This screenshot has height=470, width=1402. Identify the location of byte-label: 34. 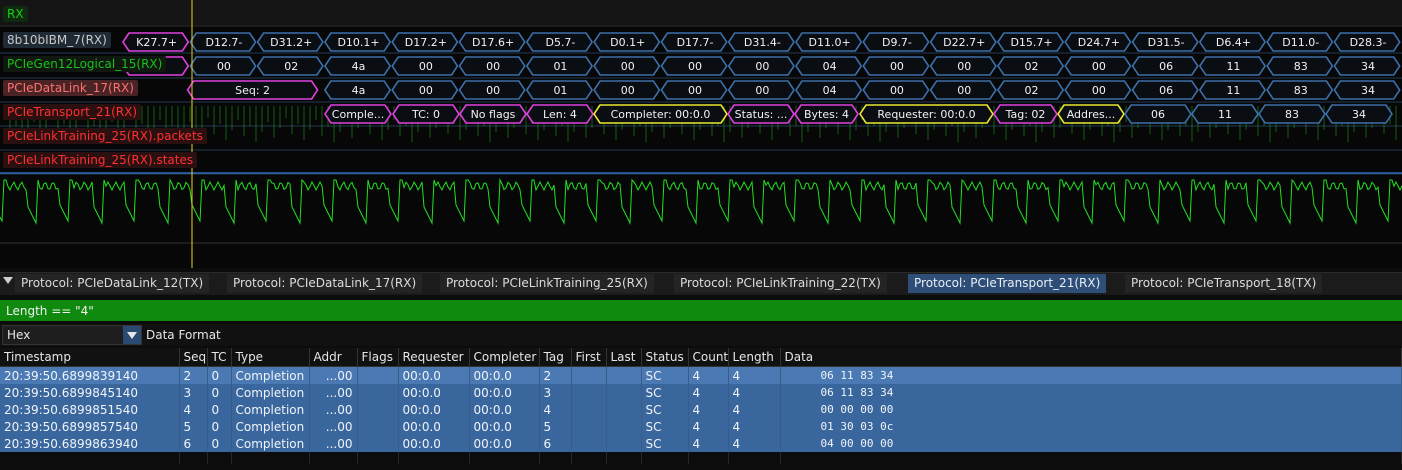
(1368, 66).